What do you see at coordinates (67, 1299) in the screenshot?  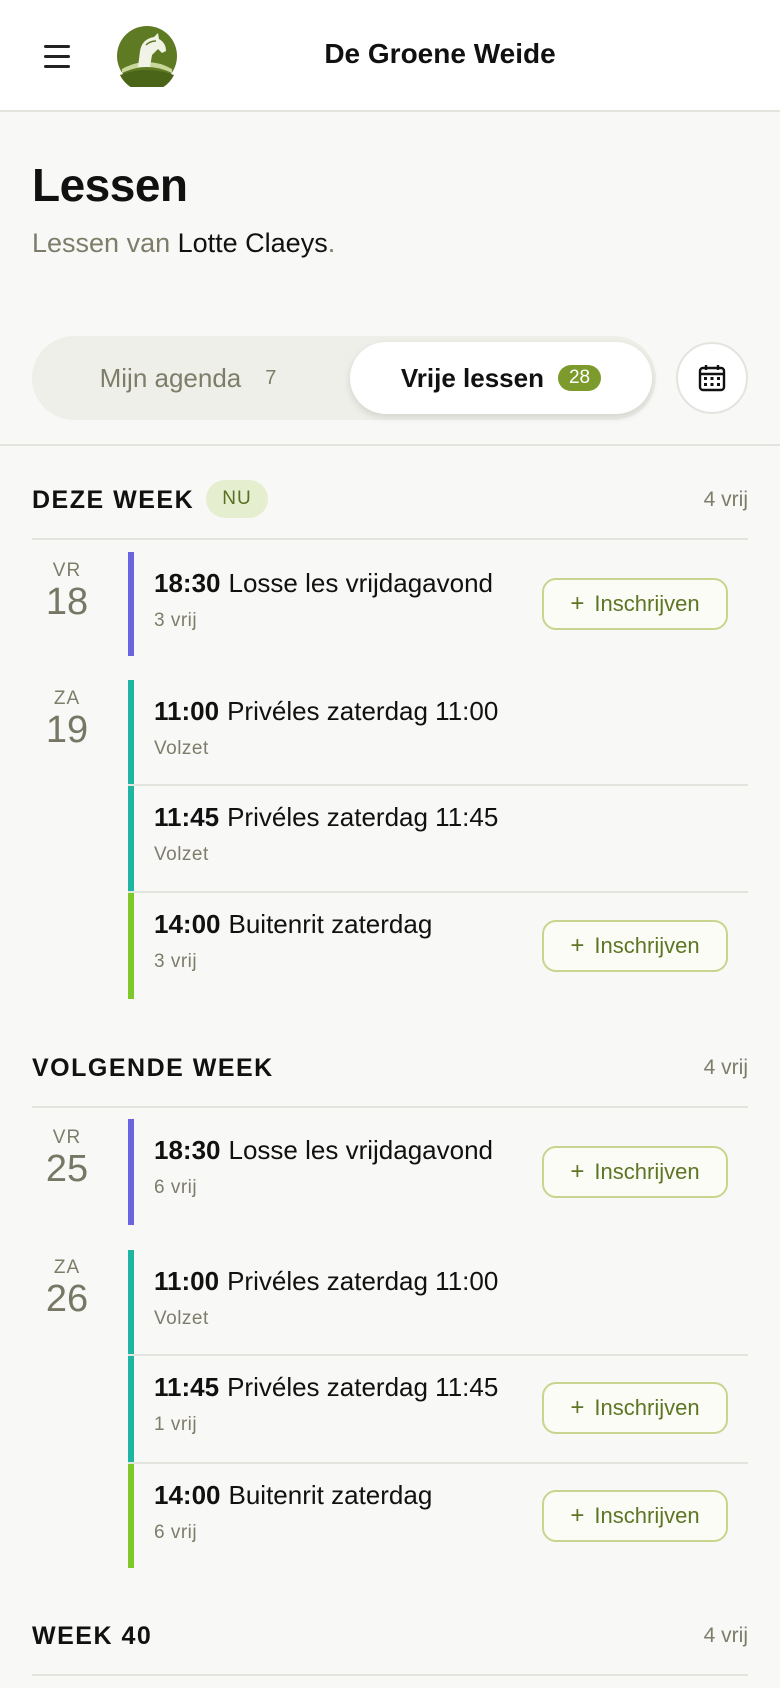 I see `day-number: 26` at bounding box center [67, 1299].